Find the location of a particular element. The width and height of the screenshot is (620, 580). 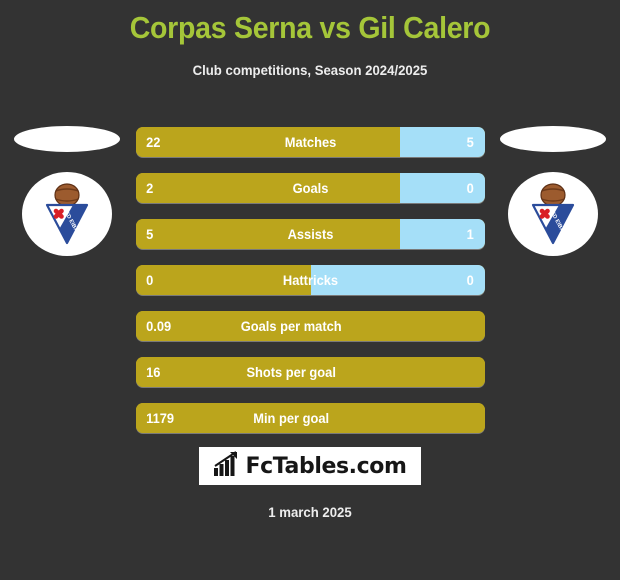

fctables-logo: FcTables.com is located at coordinates (310, 466).